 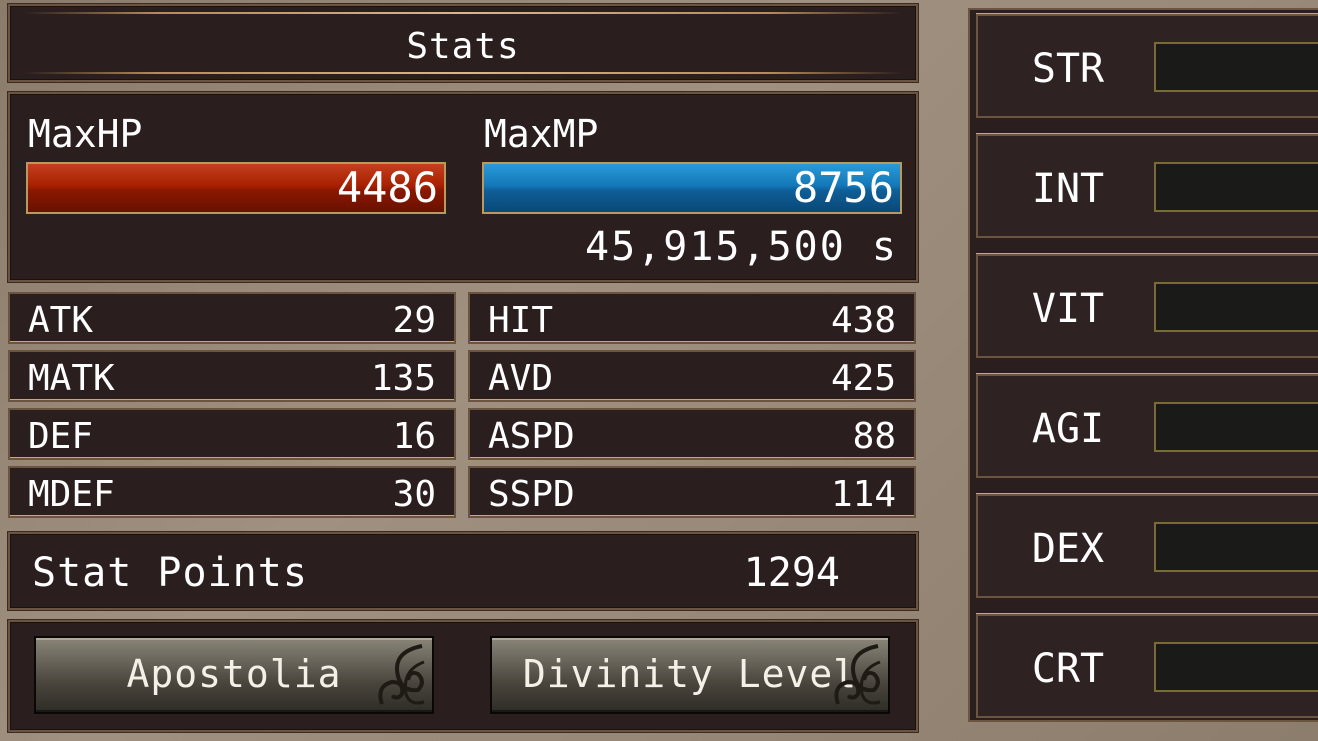 What do you see at coordinates (85, 134) in the screenshot?
I see `max-hp-label: MaxHP` at bounding box center [85, 134].